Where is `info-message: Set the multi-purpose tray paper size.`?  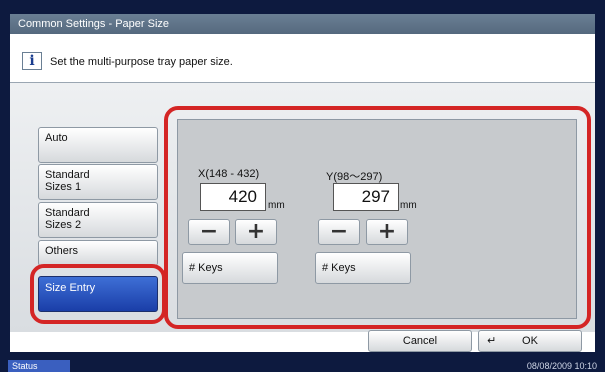 info-message: Set the multi-purpose tray paper size. is located at coordinates (141, 62).